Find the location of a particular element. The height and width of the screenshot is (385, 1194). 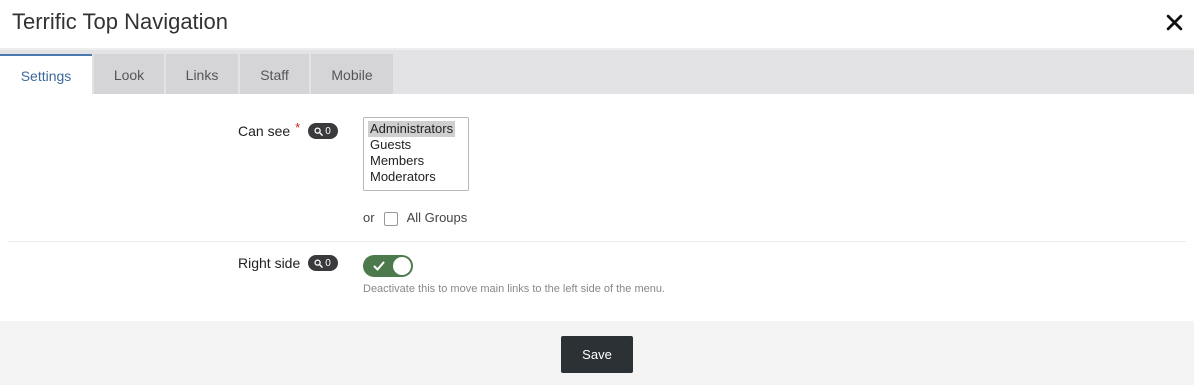

tab-mobile: Mobile is located at coordinates (352, 75).